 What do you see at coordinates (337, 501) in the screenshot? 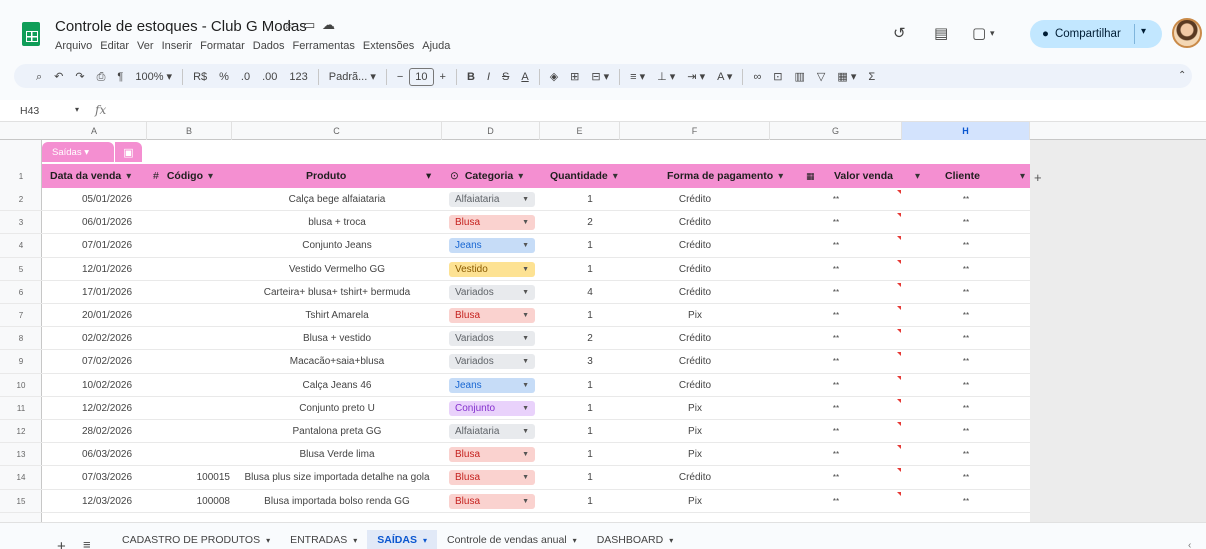
I see `product-cell: Blusa importada bolso renda GG` at bounding box center [337, 501].